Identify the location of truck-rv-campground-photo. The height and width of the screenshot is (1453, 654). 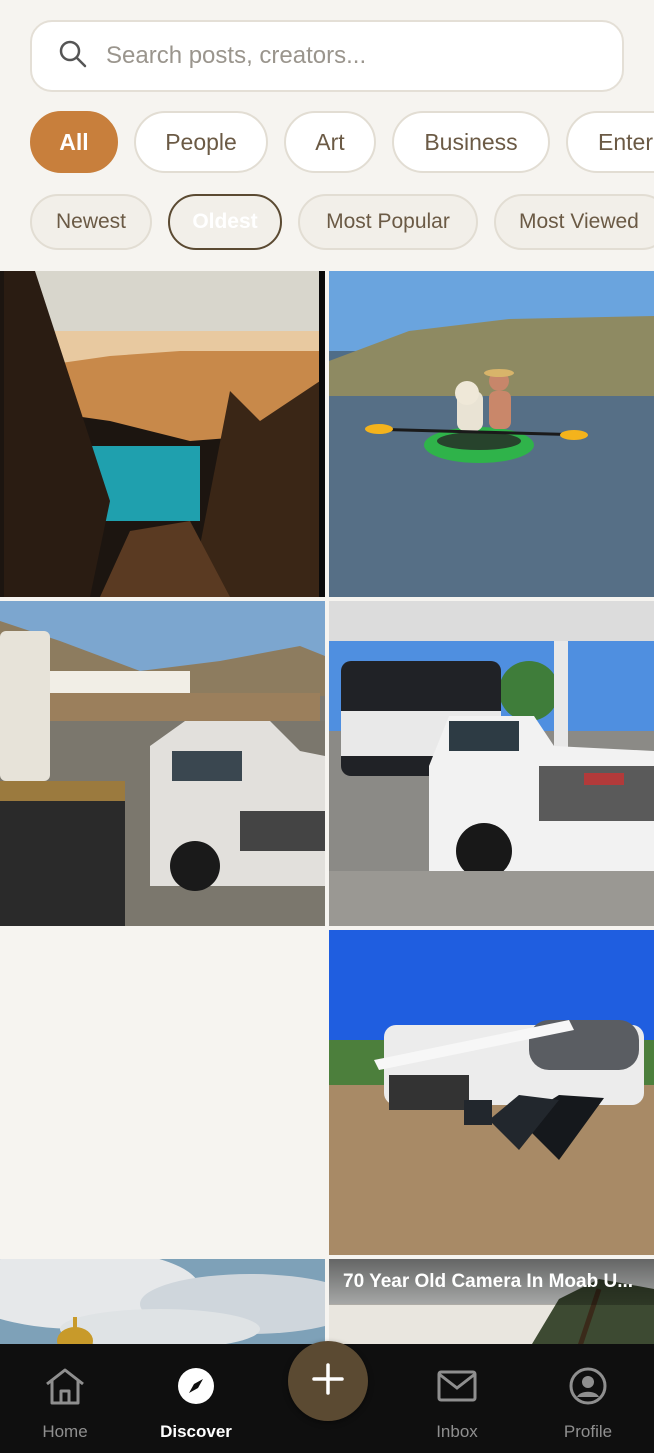
(162, 763).